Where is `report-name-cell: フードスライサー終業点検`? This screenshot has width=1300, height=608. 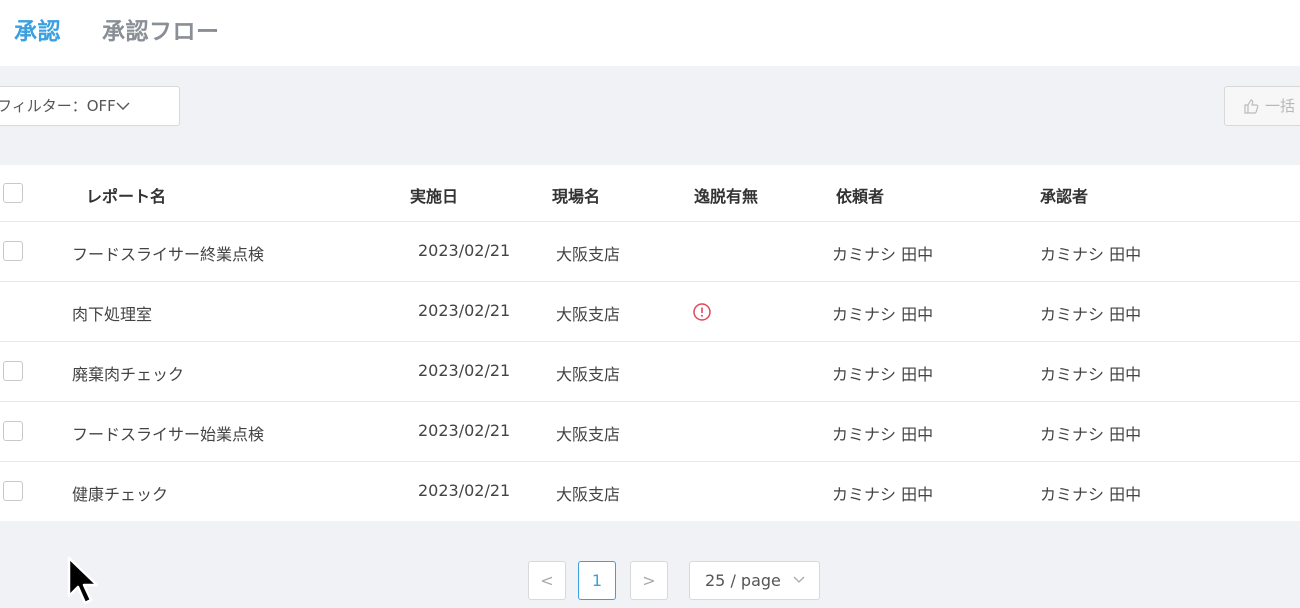 report-name-cell: フードスライサー終業点検 is located at coordinates (168, 253).